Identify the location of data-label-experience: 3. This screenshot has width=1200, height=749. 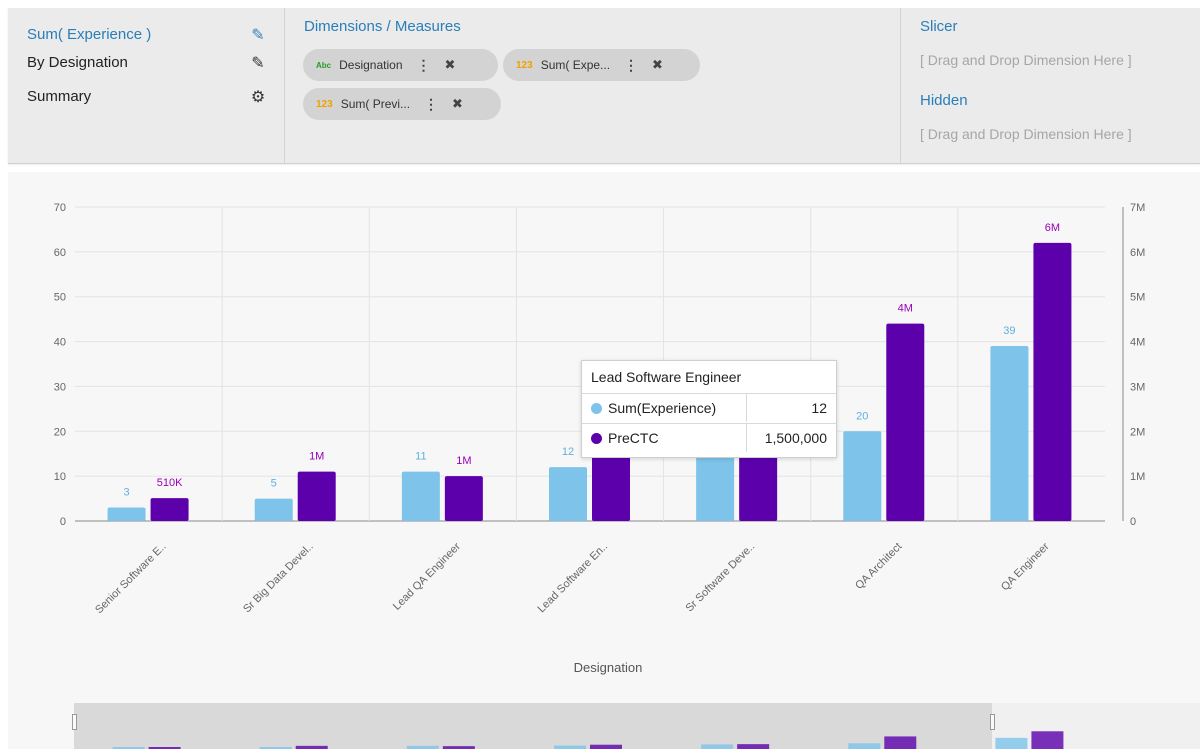
(127, 493).